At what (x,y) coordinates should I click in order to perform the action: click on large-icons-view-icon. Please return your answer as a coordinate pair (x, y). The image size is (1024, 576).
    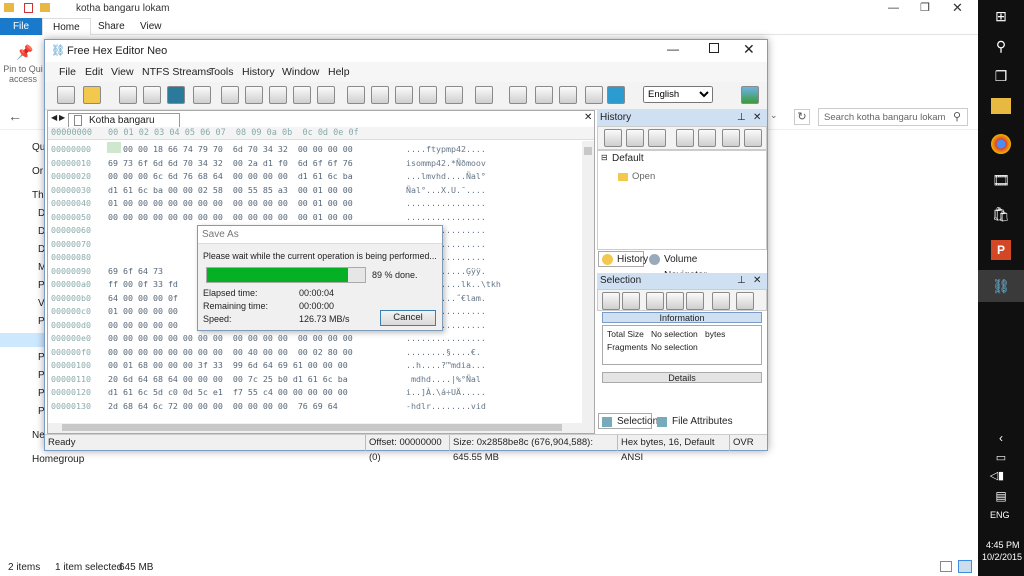
    Looking at the image, I should click on (965, 566).